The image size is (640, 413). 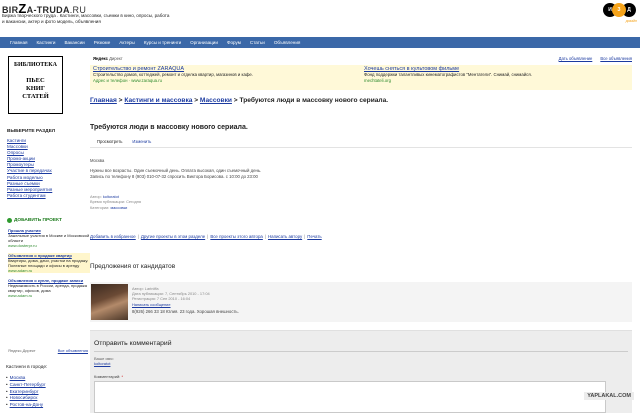 What do you see at coordinates (127, 42) in the screenshot?
I see `nav-item-actors: Актеры` at bounding box center [127, 42].